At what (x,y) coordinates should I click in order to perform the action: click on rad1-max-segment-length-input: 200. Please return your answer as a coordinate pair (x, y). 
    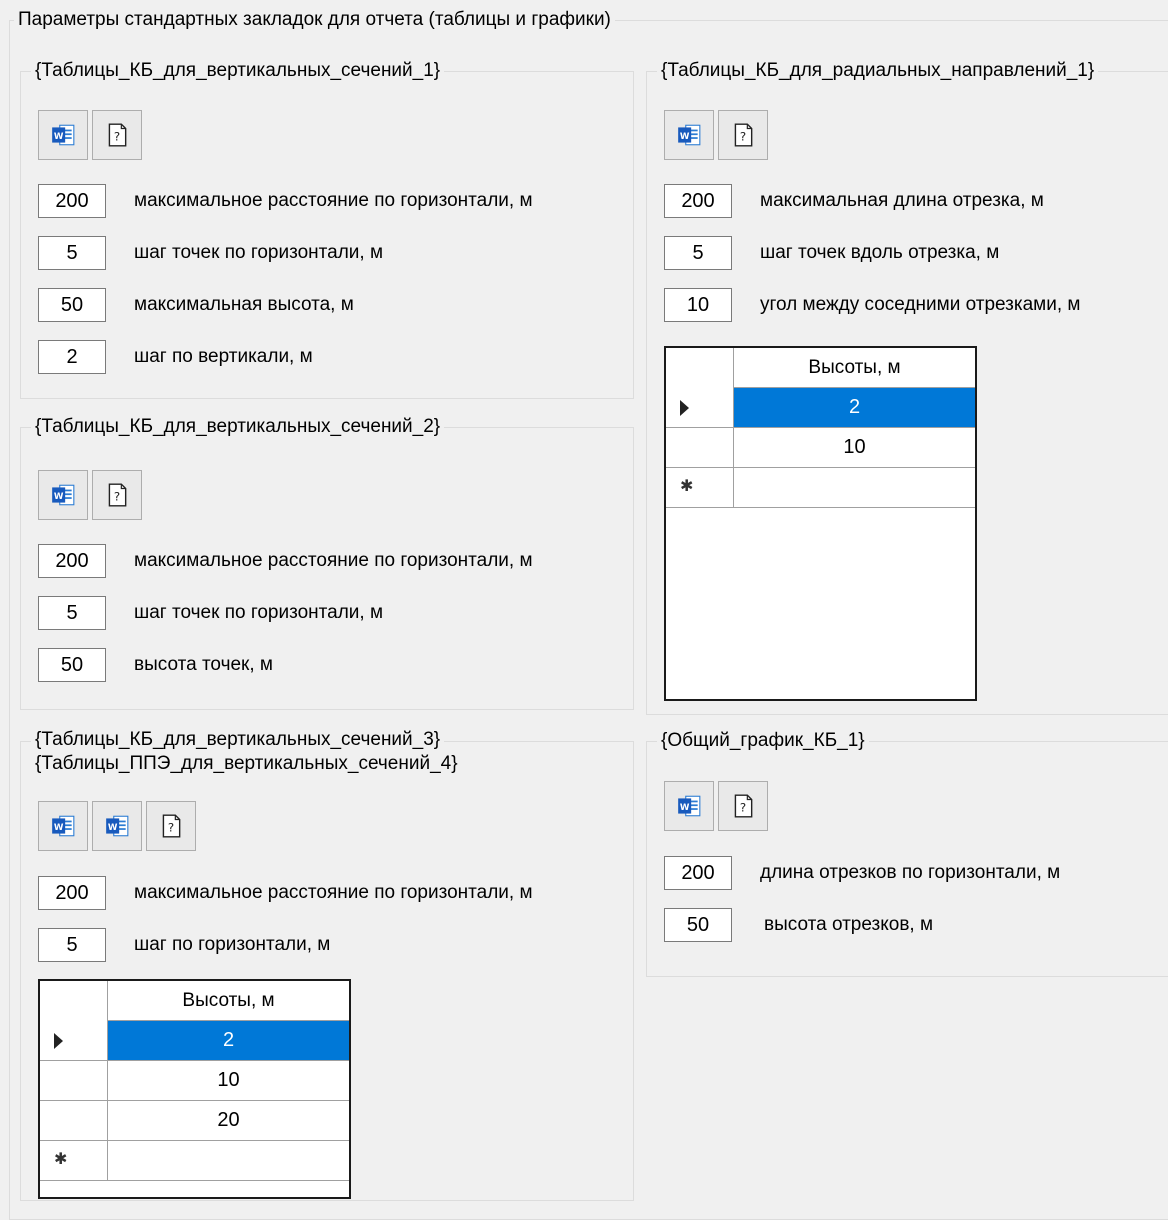
    Looking at the image, I should click on (698, 201).